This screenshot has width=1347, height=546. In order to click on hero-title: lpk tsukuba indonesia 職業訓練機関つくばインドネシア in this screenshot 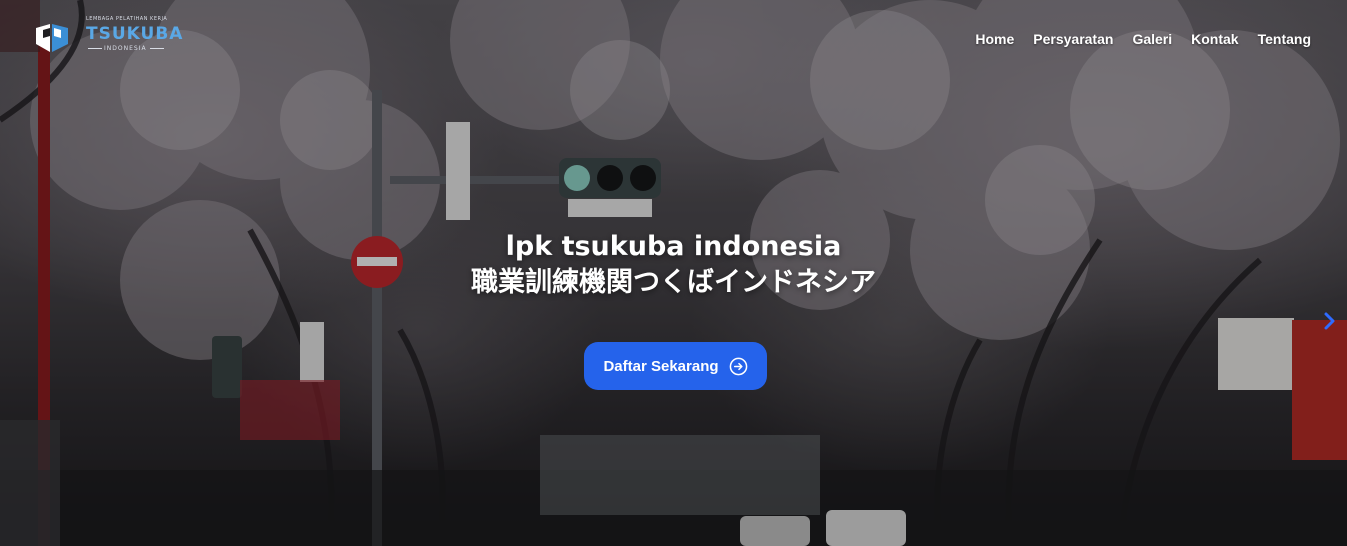, I will do `click(673, 265)`.